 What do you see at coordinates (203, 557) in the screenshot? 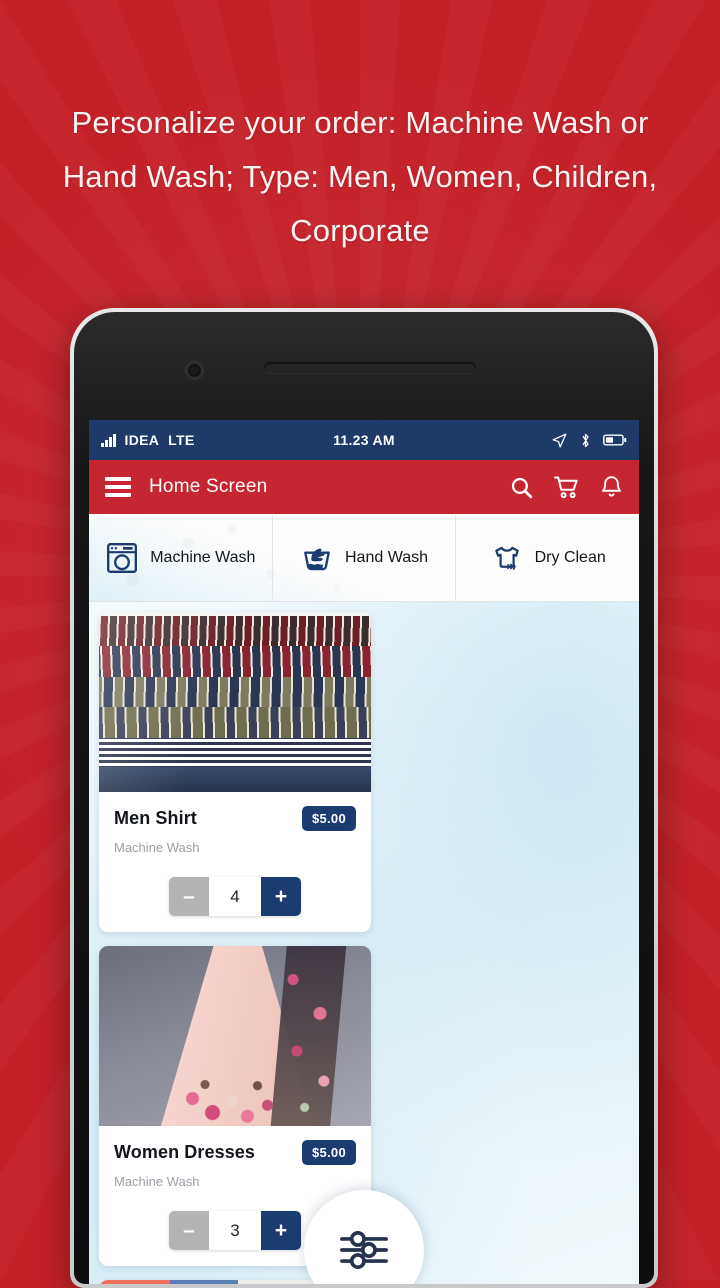
I see `tab-label: Machine Wash` at bounding box center [203, 557].